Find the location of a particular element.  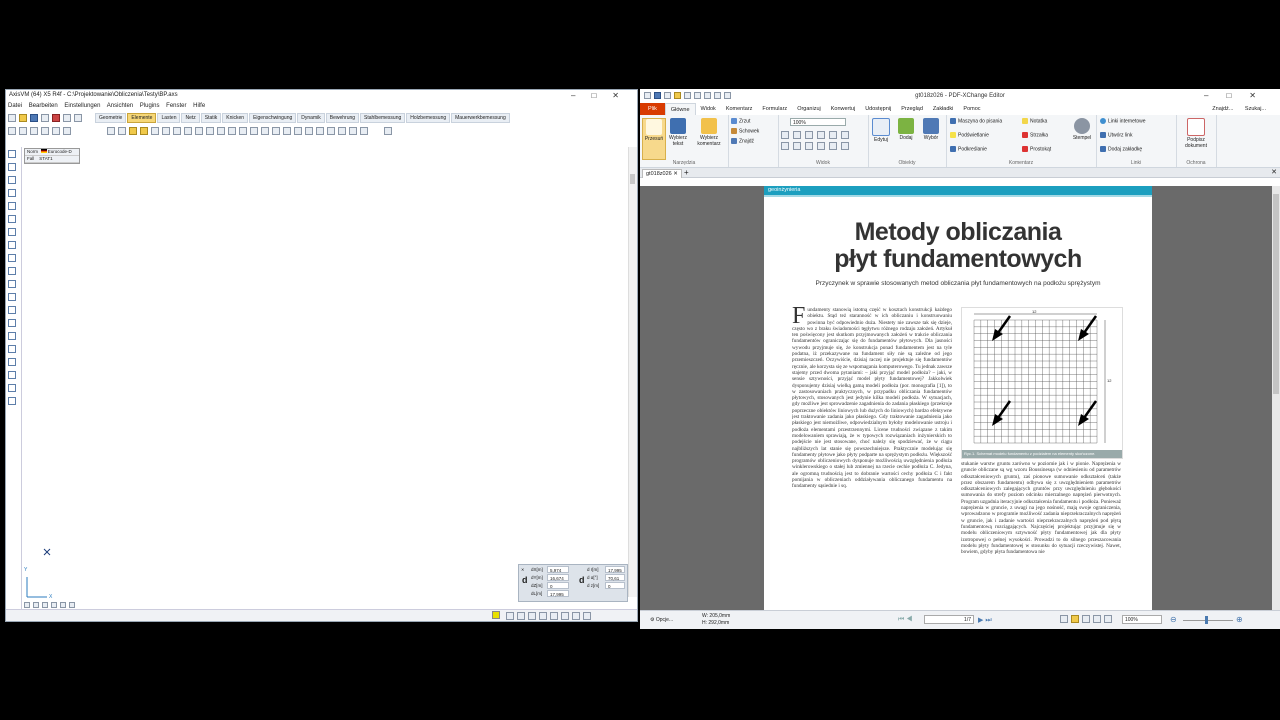

zrzut-button: Zrzut is located at coordinates (740, 121).